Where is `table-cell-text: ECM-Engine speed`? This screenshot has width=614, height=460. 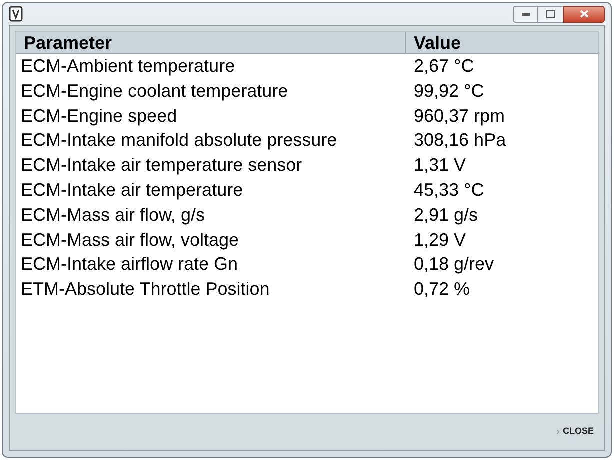 table-cell-text: ECM-Engine speed is located at coordinates (99, 116).